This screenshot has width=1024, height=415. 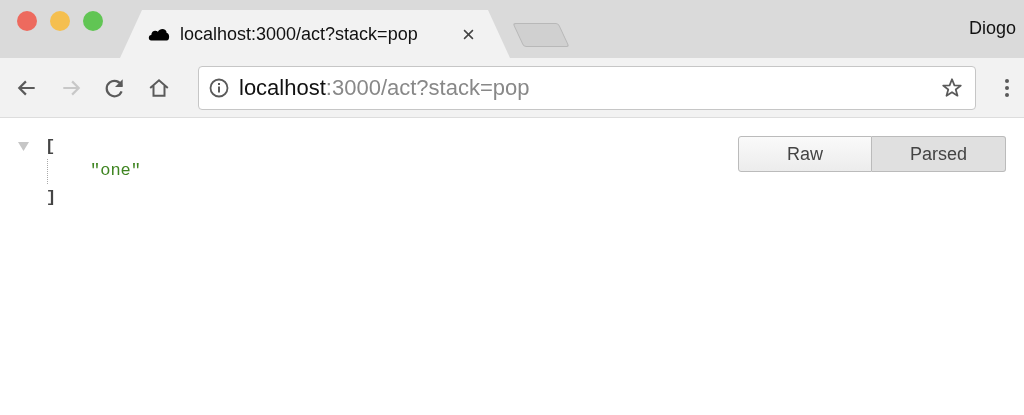 I want to click on open-bracket: [, so click(x=50, y=146).